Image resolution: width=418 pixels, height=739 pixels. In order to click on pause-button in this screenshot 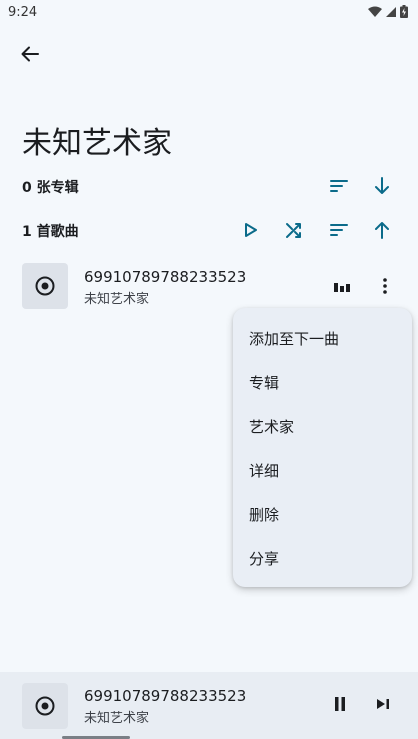, I will do `click(340, 704)`.